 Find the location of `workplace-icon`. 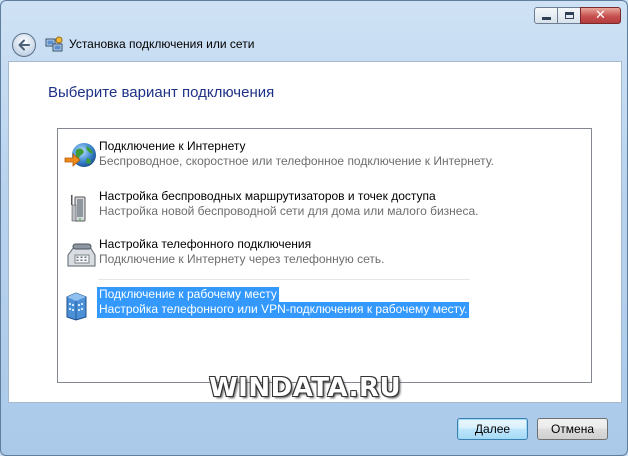

workplace-icon is located at coordinates (76, 306).